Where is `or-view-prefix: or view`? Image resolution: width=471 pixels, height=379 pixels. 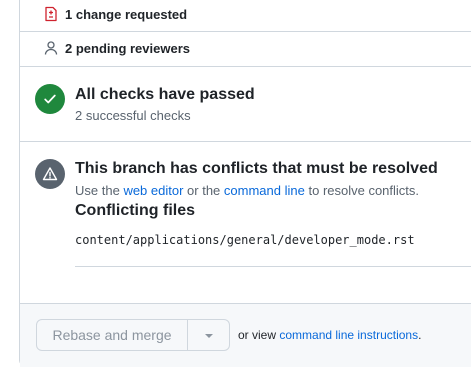
or-view-prefix: or view is located at coordinates (257, 335).